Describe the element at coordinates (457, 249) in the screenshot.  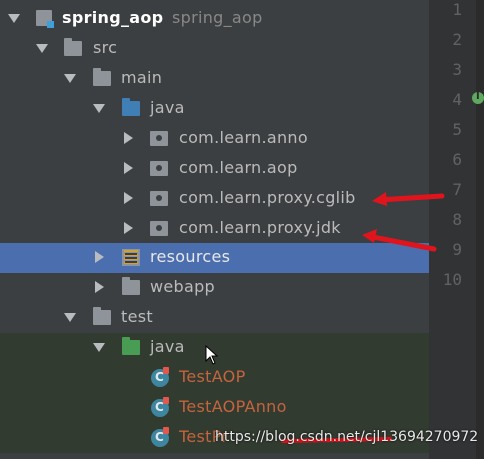
I see `line-number: 9` at that location.